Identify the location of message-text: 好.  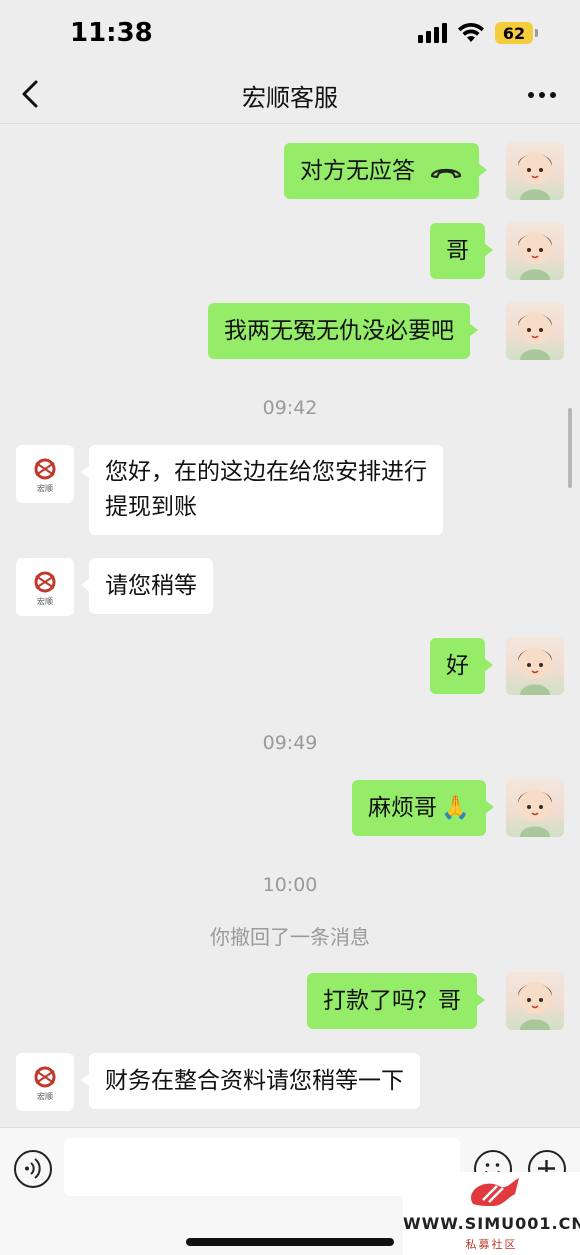
(457, 666).